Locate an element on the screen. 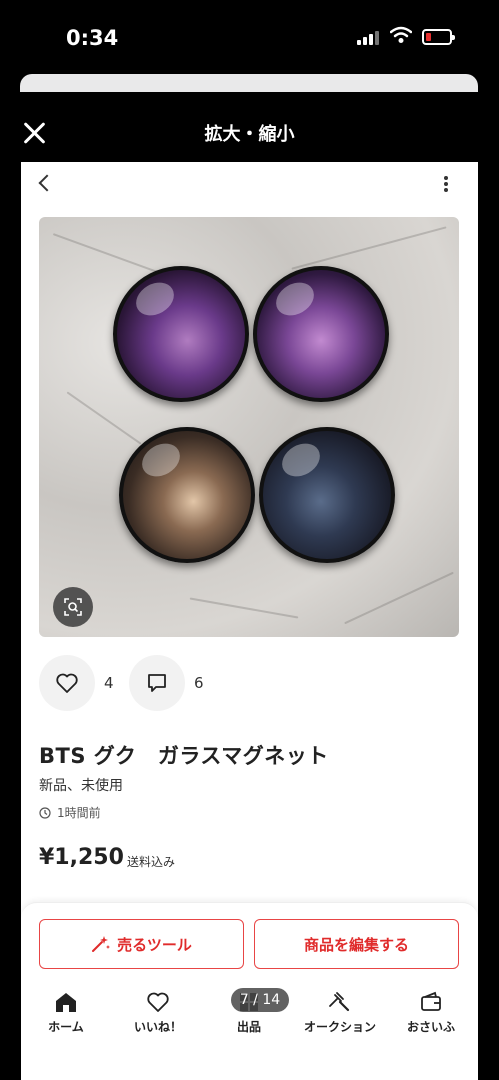 The height and width of the screenshot is (1080, 499). status-bar: 0:34 is located at coordinates (249, 35).